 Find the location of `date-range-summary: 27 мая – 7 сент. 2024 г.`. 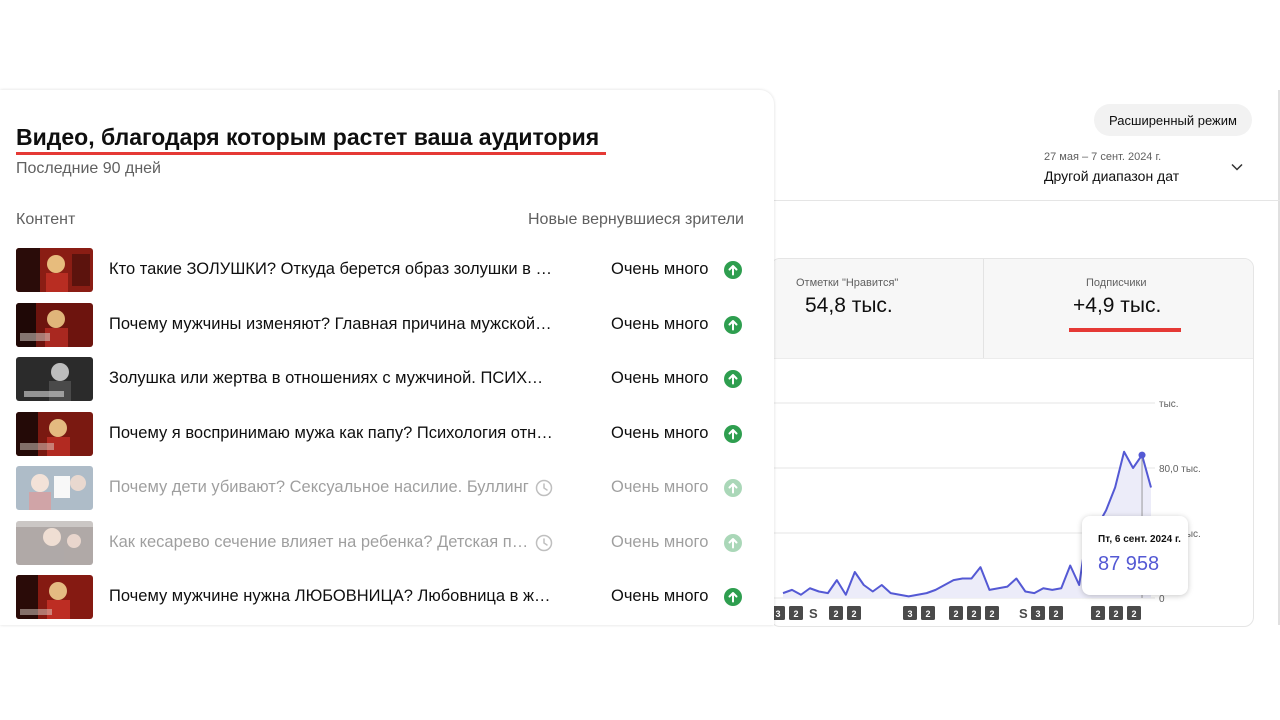

date-range-summary: 27 мая – 7 сент. 2024 г. is located at coordinates (1103, 157).